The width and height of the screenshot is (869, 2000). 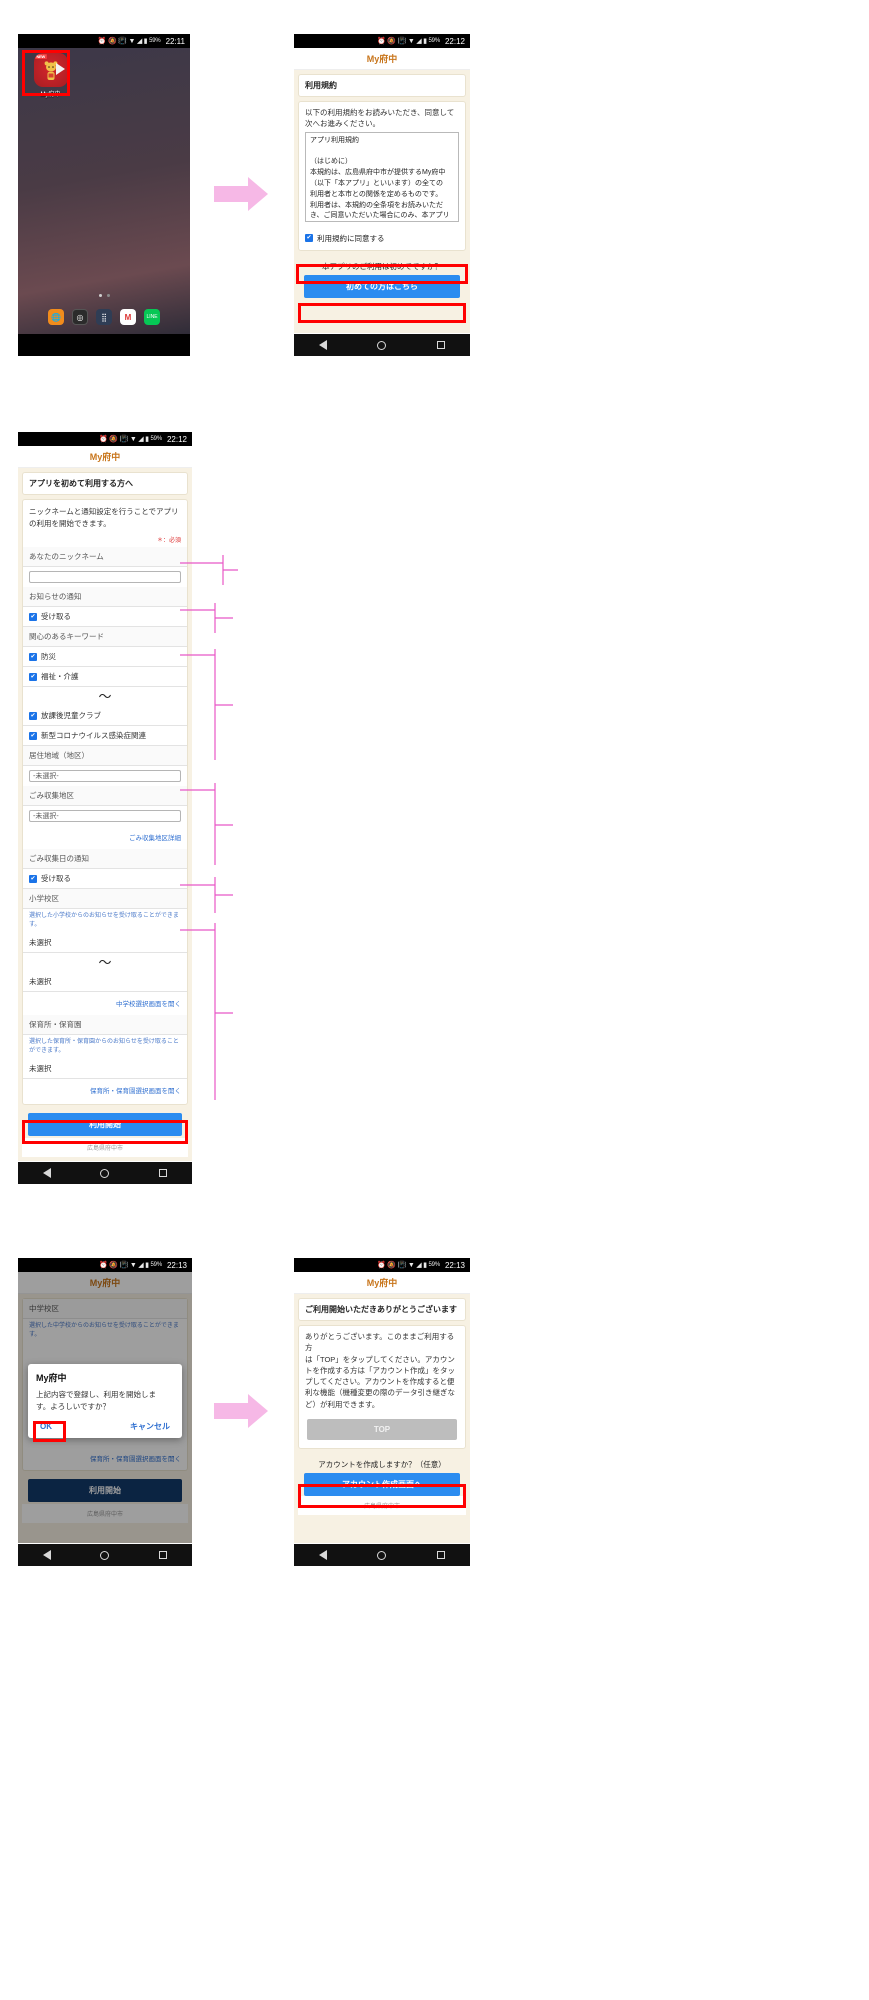 What do you see at coordinates (382, 1505) in the screenshot?
I see `footer-text: 広島県府中市` at bounding box center [382, 1505].